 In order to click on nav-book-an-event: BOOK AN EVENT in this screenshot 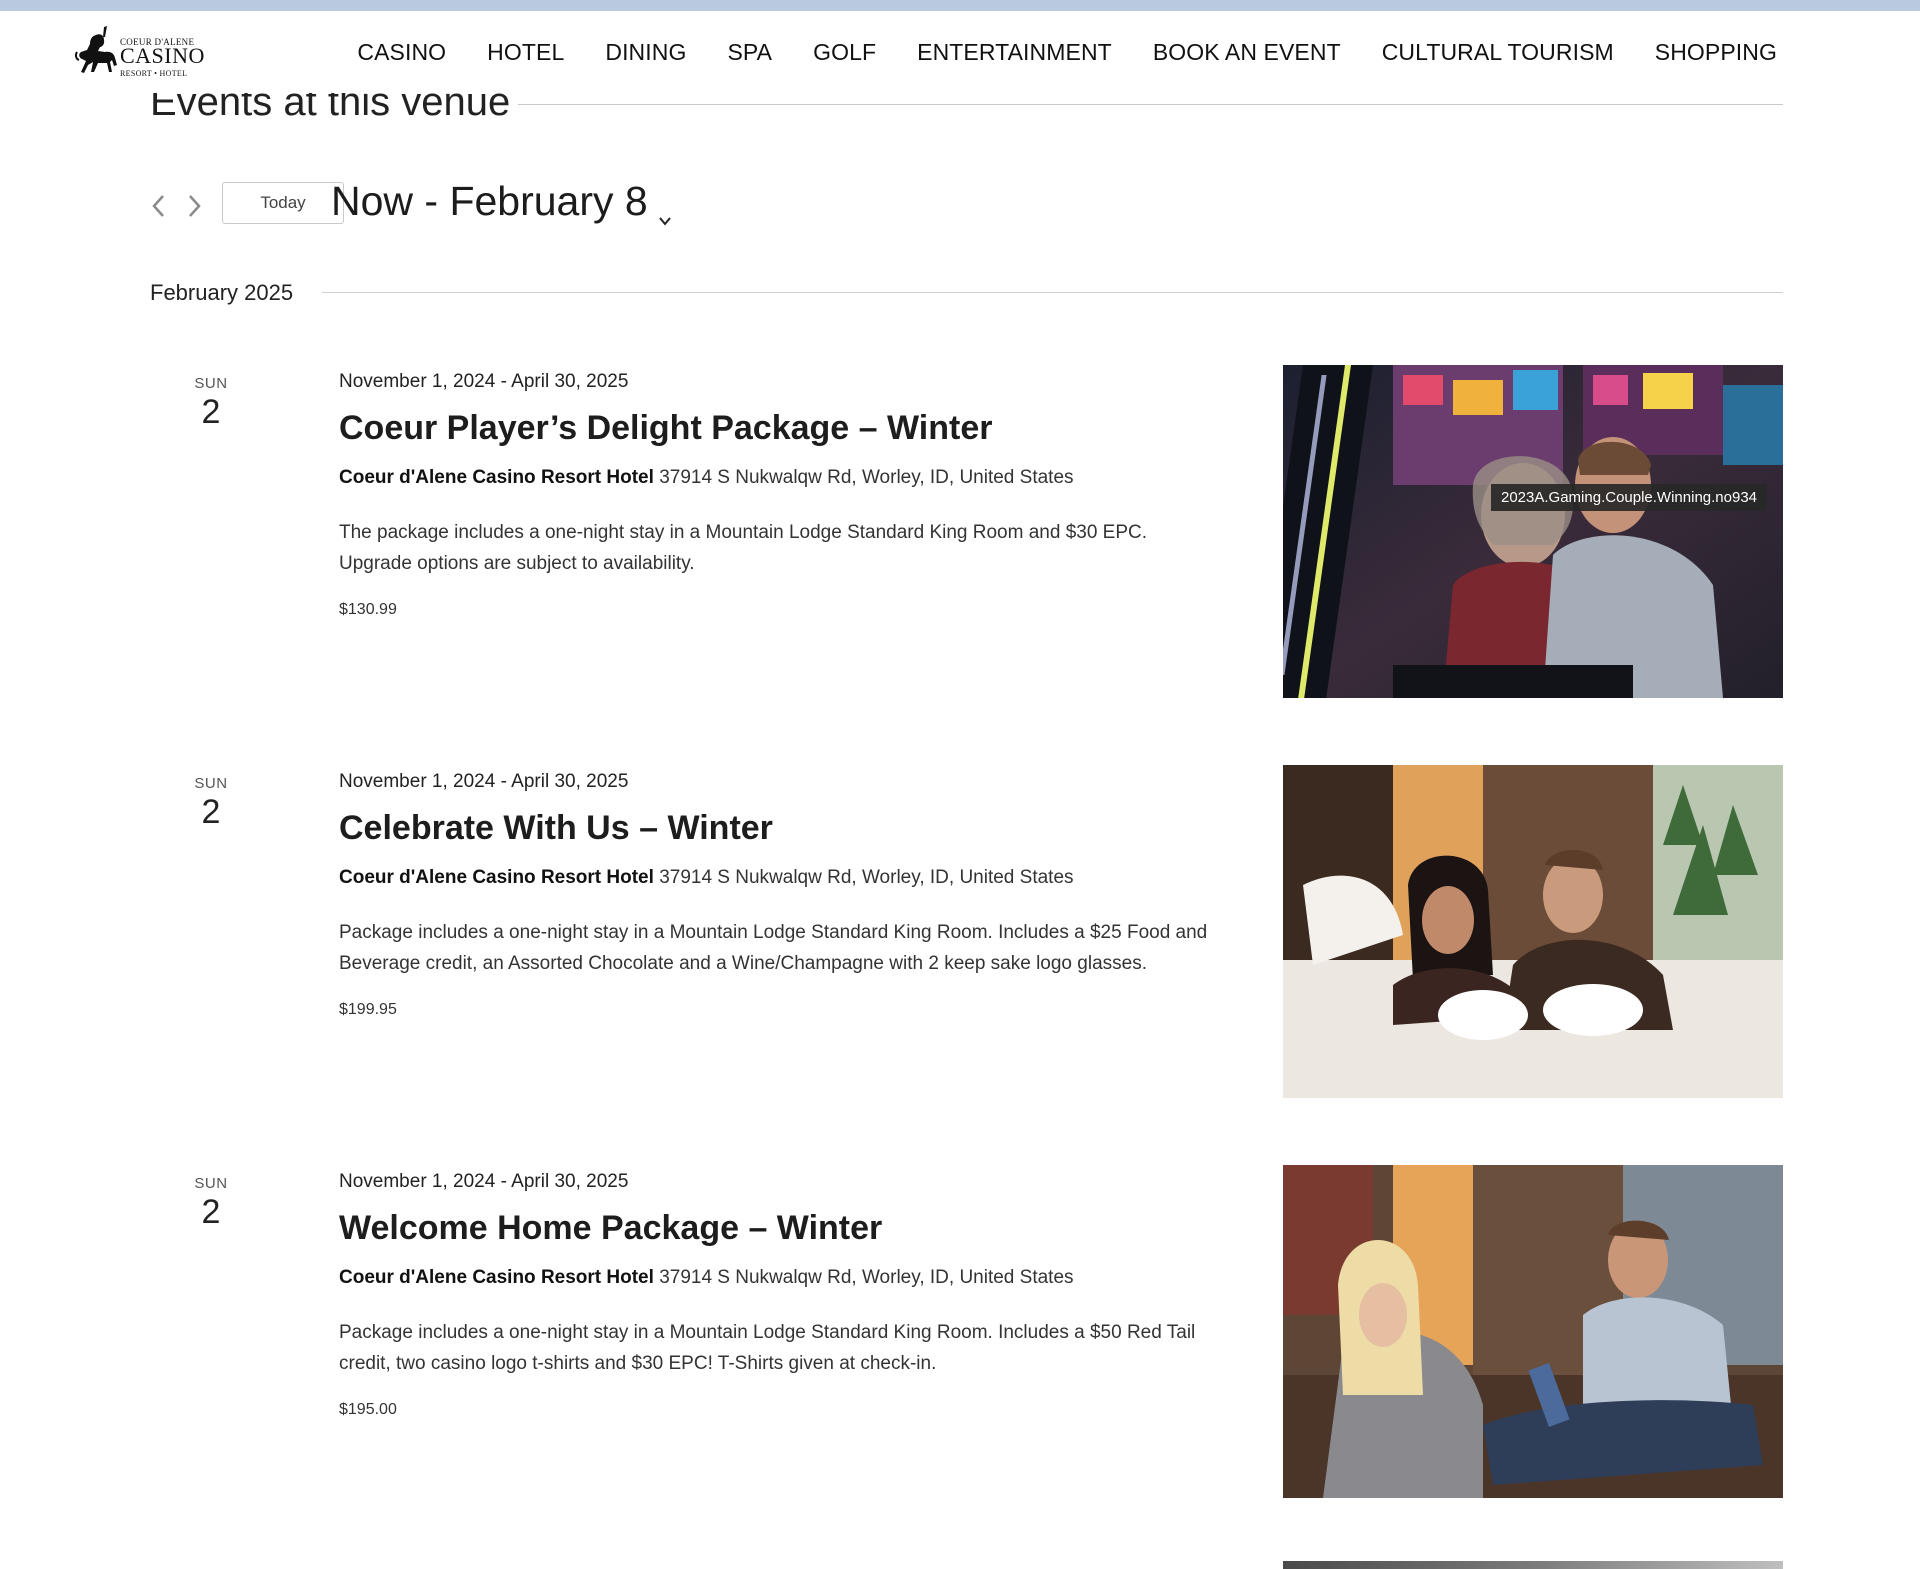, I will do `click(1247, 52)`.